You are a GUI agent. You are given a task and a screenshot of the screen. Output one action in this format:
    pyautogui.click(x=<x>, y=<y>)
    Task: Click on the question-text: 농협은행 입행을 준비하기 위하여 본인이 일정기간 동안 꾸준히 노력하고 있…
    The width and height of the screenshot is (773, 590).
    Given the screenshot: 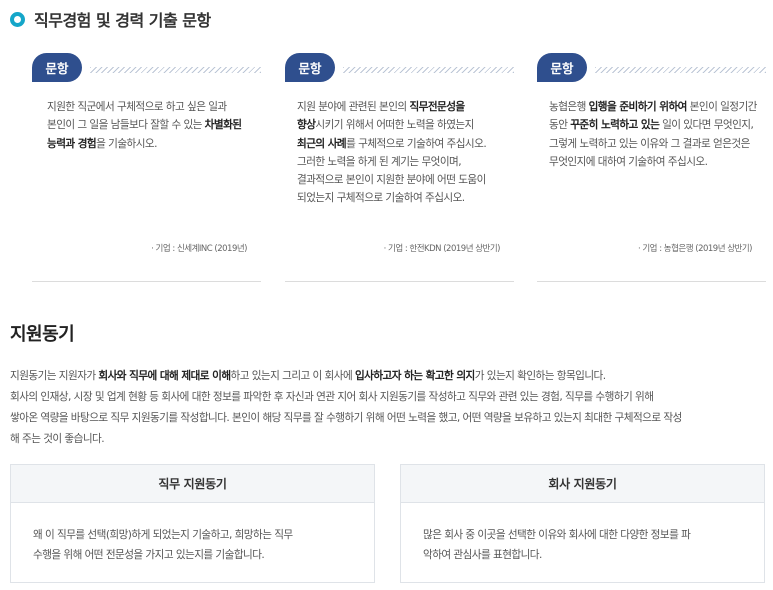 What is the action you would take?
    pyautogui.click(x=653, y=134)
    